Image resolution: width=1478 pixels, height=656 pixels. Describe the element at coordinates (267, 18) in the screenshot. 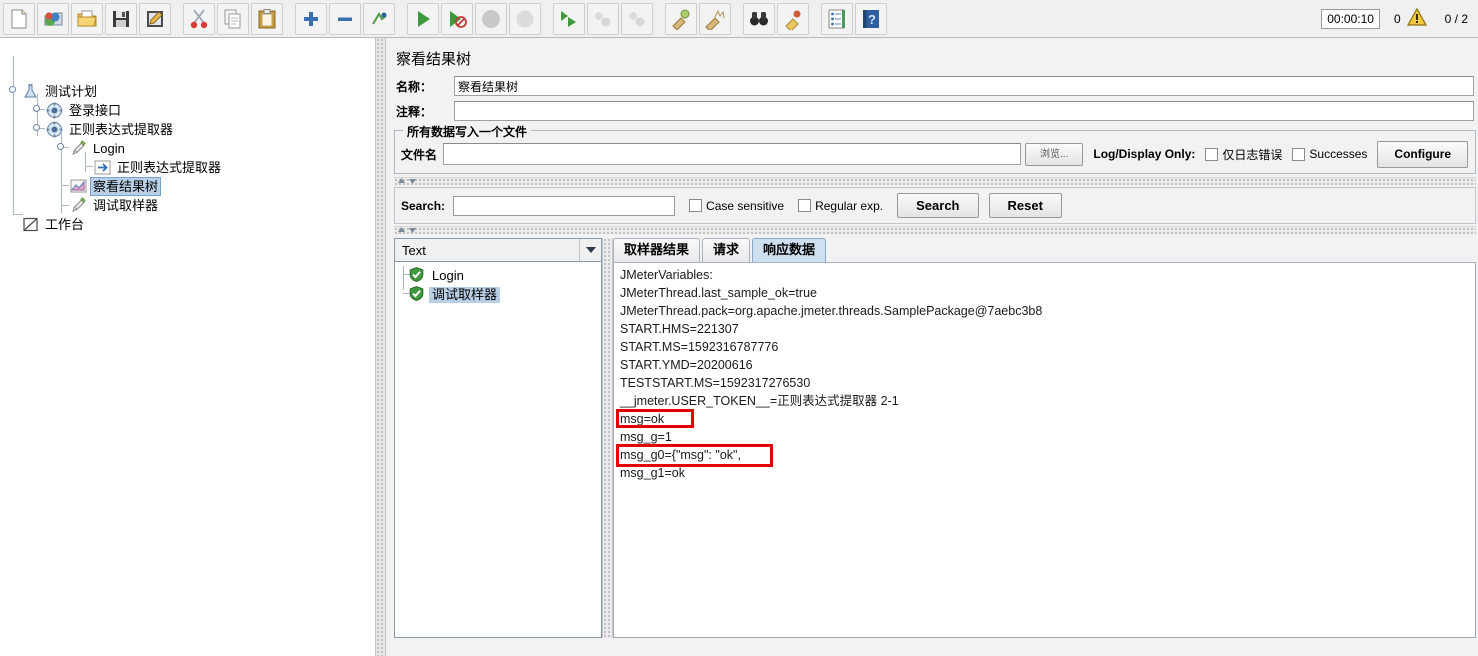

I see `paste-button` at that location.